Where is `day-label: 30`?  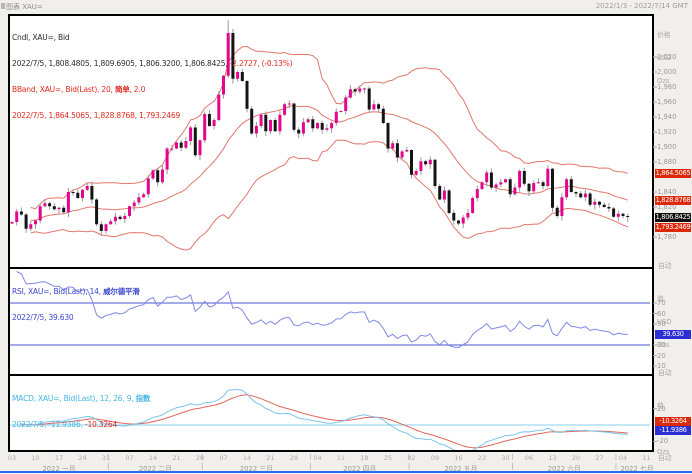 day-label: 30 is located at coordinates (505, 458).